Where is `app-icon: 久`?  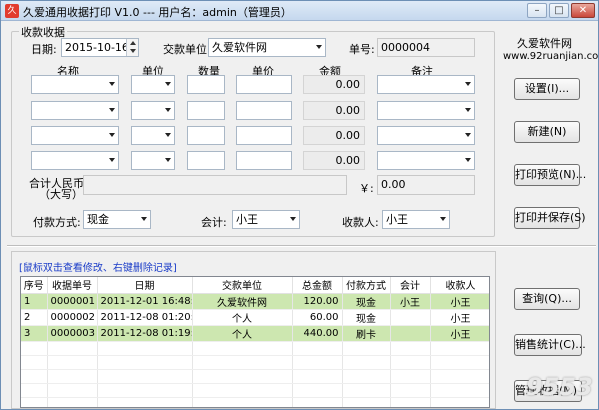 app-icon: 久 is located at coordinates (12, 11).